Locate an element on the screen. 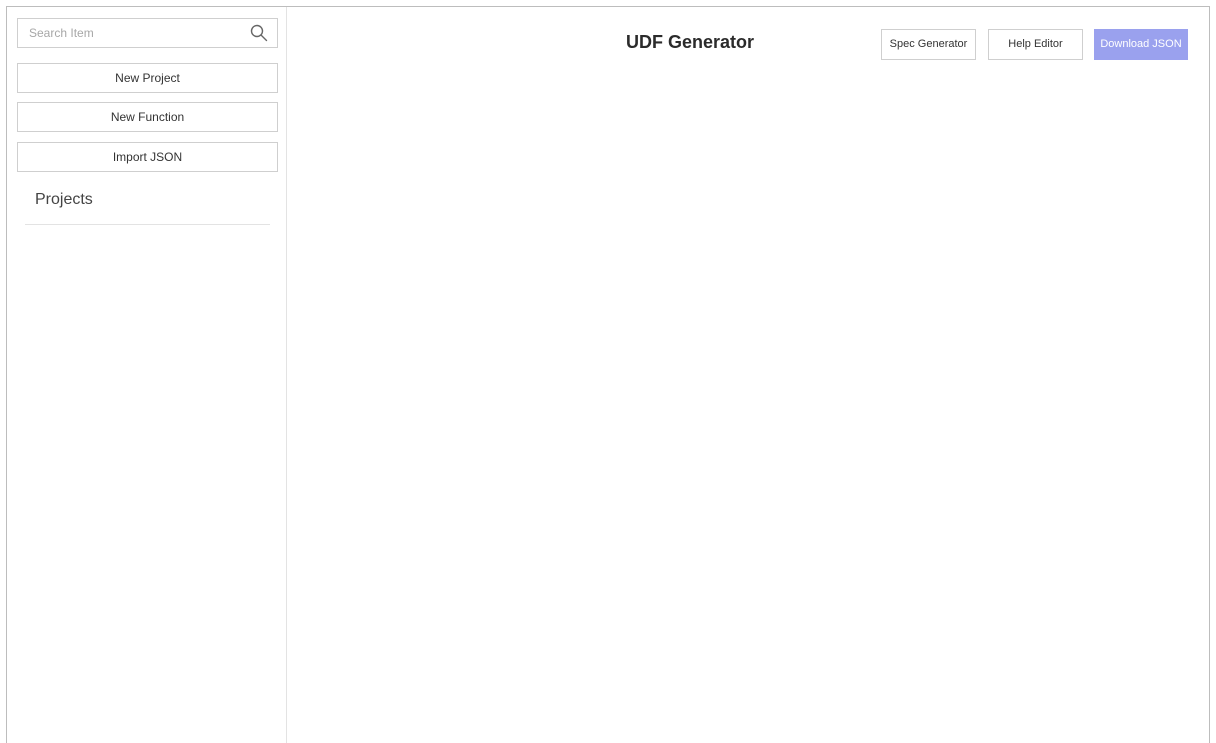  projects-divider is located at coordinates (147, 224).